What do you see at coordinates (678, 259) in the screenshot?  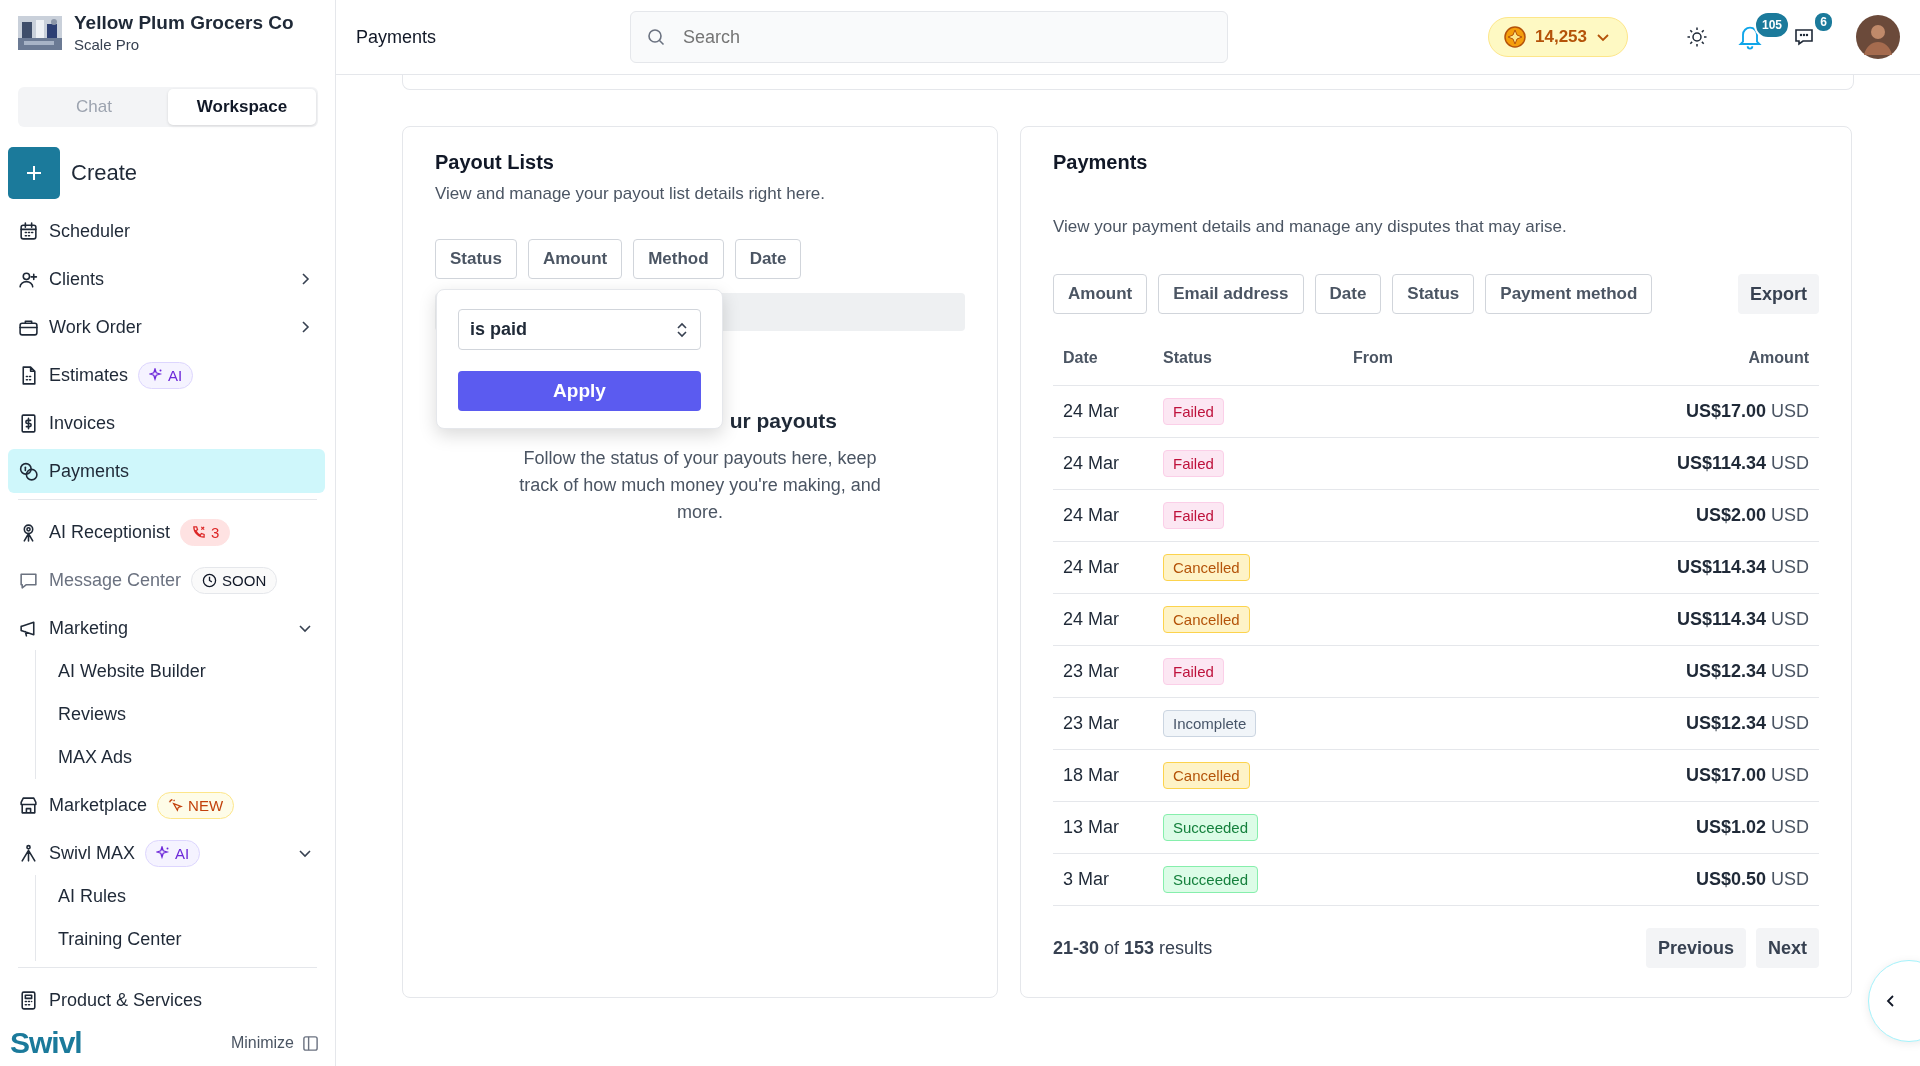 I see `filter-button: Method` at bounding box center [678, 259].